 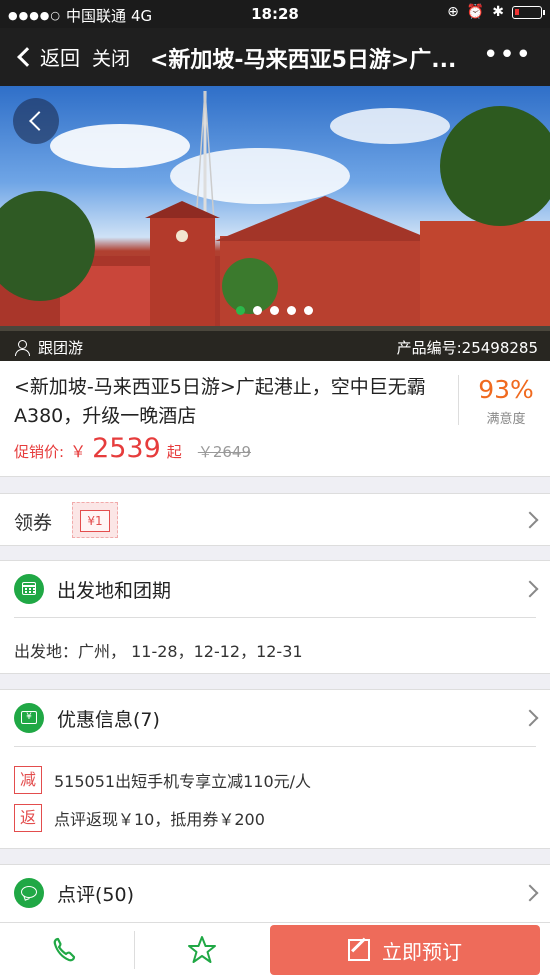 I want to click on coupon-row: 领券 ¥1, so click(x=275, y=519).